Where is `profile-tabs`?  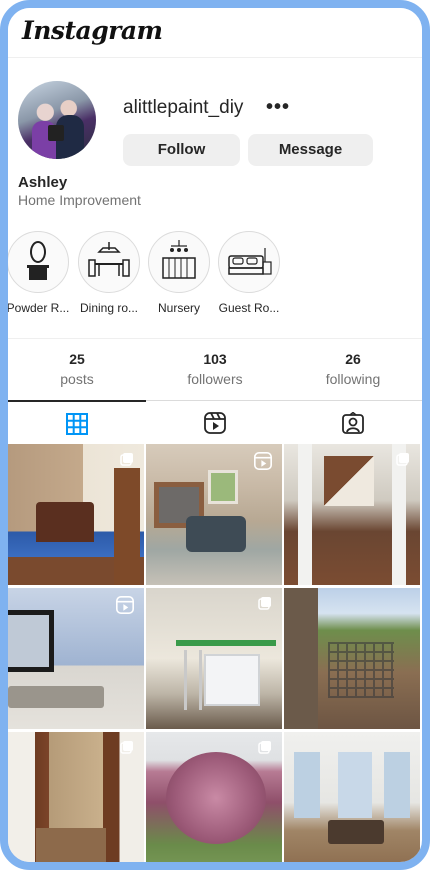 profile-tabs is located at coordinates (215, 422).